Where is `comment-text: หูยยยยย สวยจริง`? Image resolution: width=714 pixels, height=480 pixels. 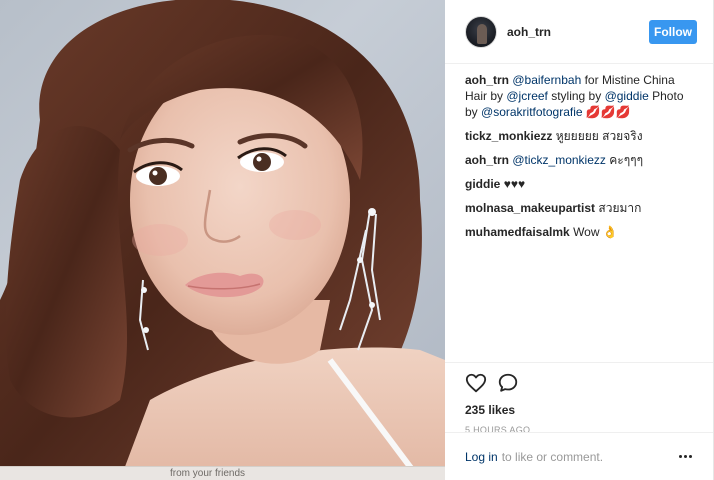 comment-text: หูยยยยย สวยจริง is located at coordinates (599, 136).